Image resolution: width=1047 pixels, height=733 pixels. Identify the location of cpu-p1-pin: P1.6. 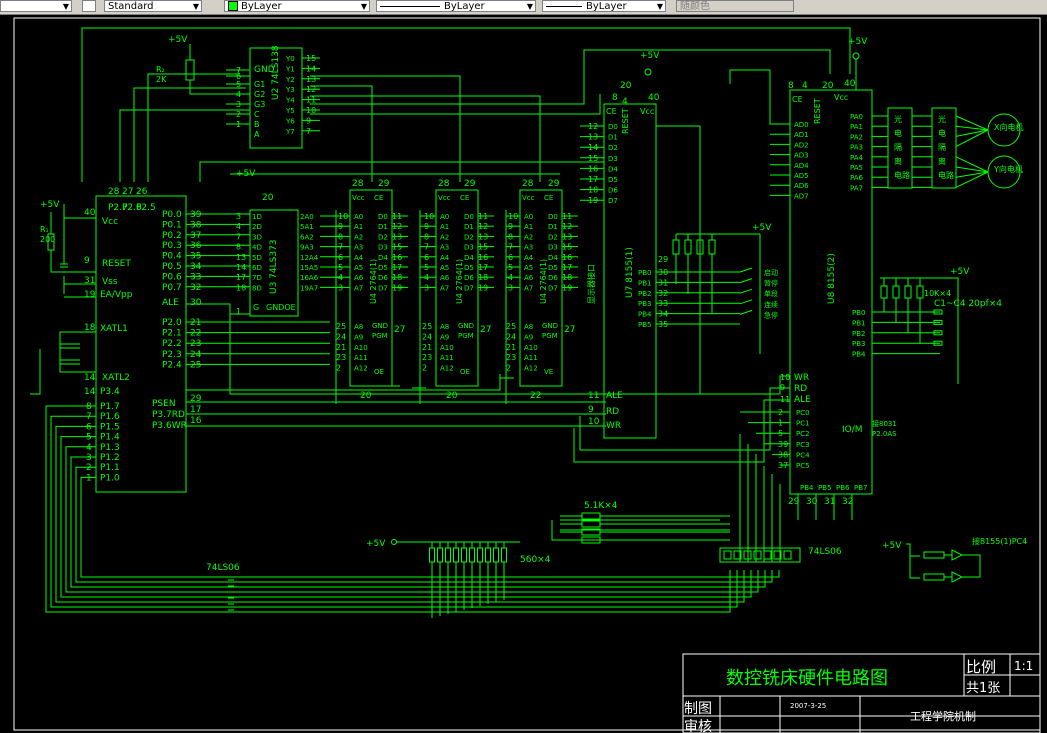
(110, 417).